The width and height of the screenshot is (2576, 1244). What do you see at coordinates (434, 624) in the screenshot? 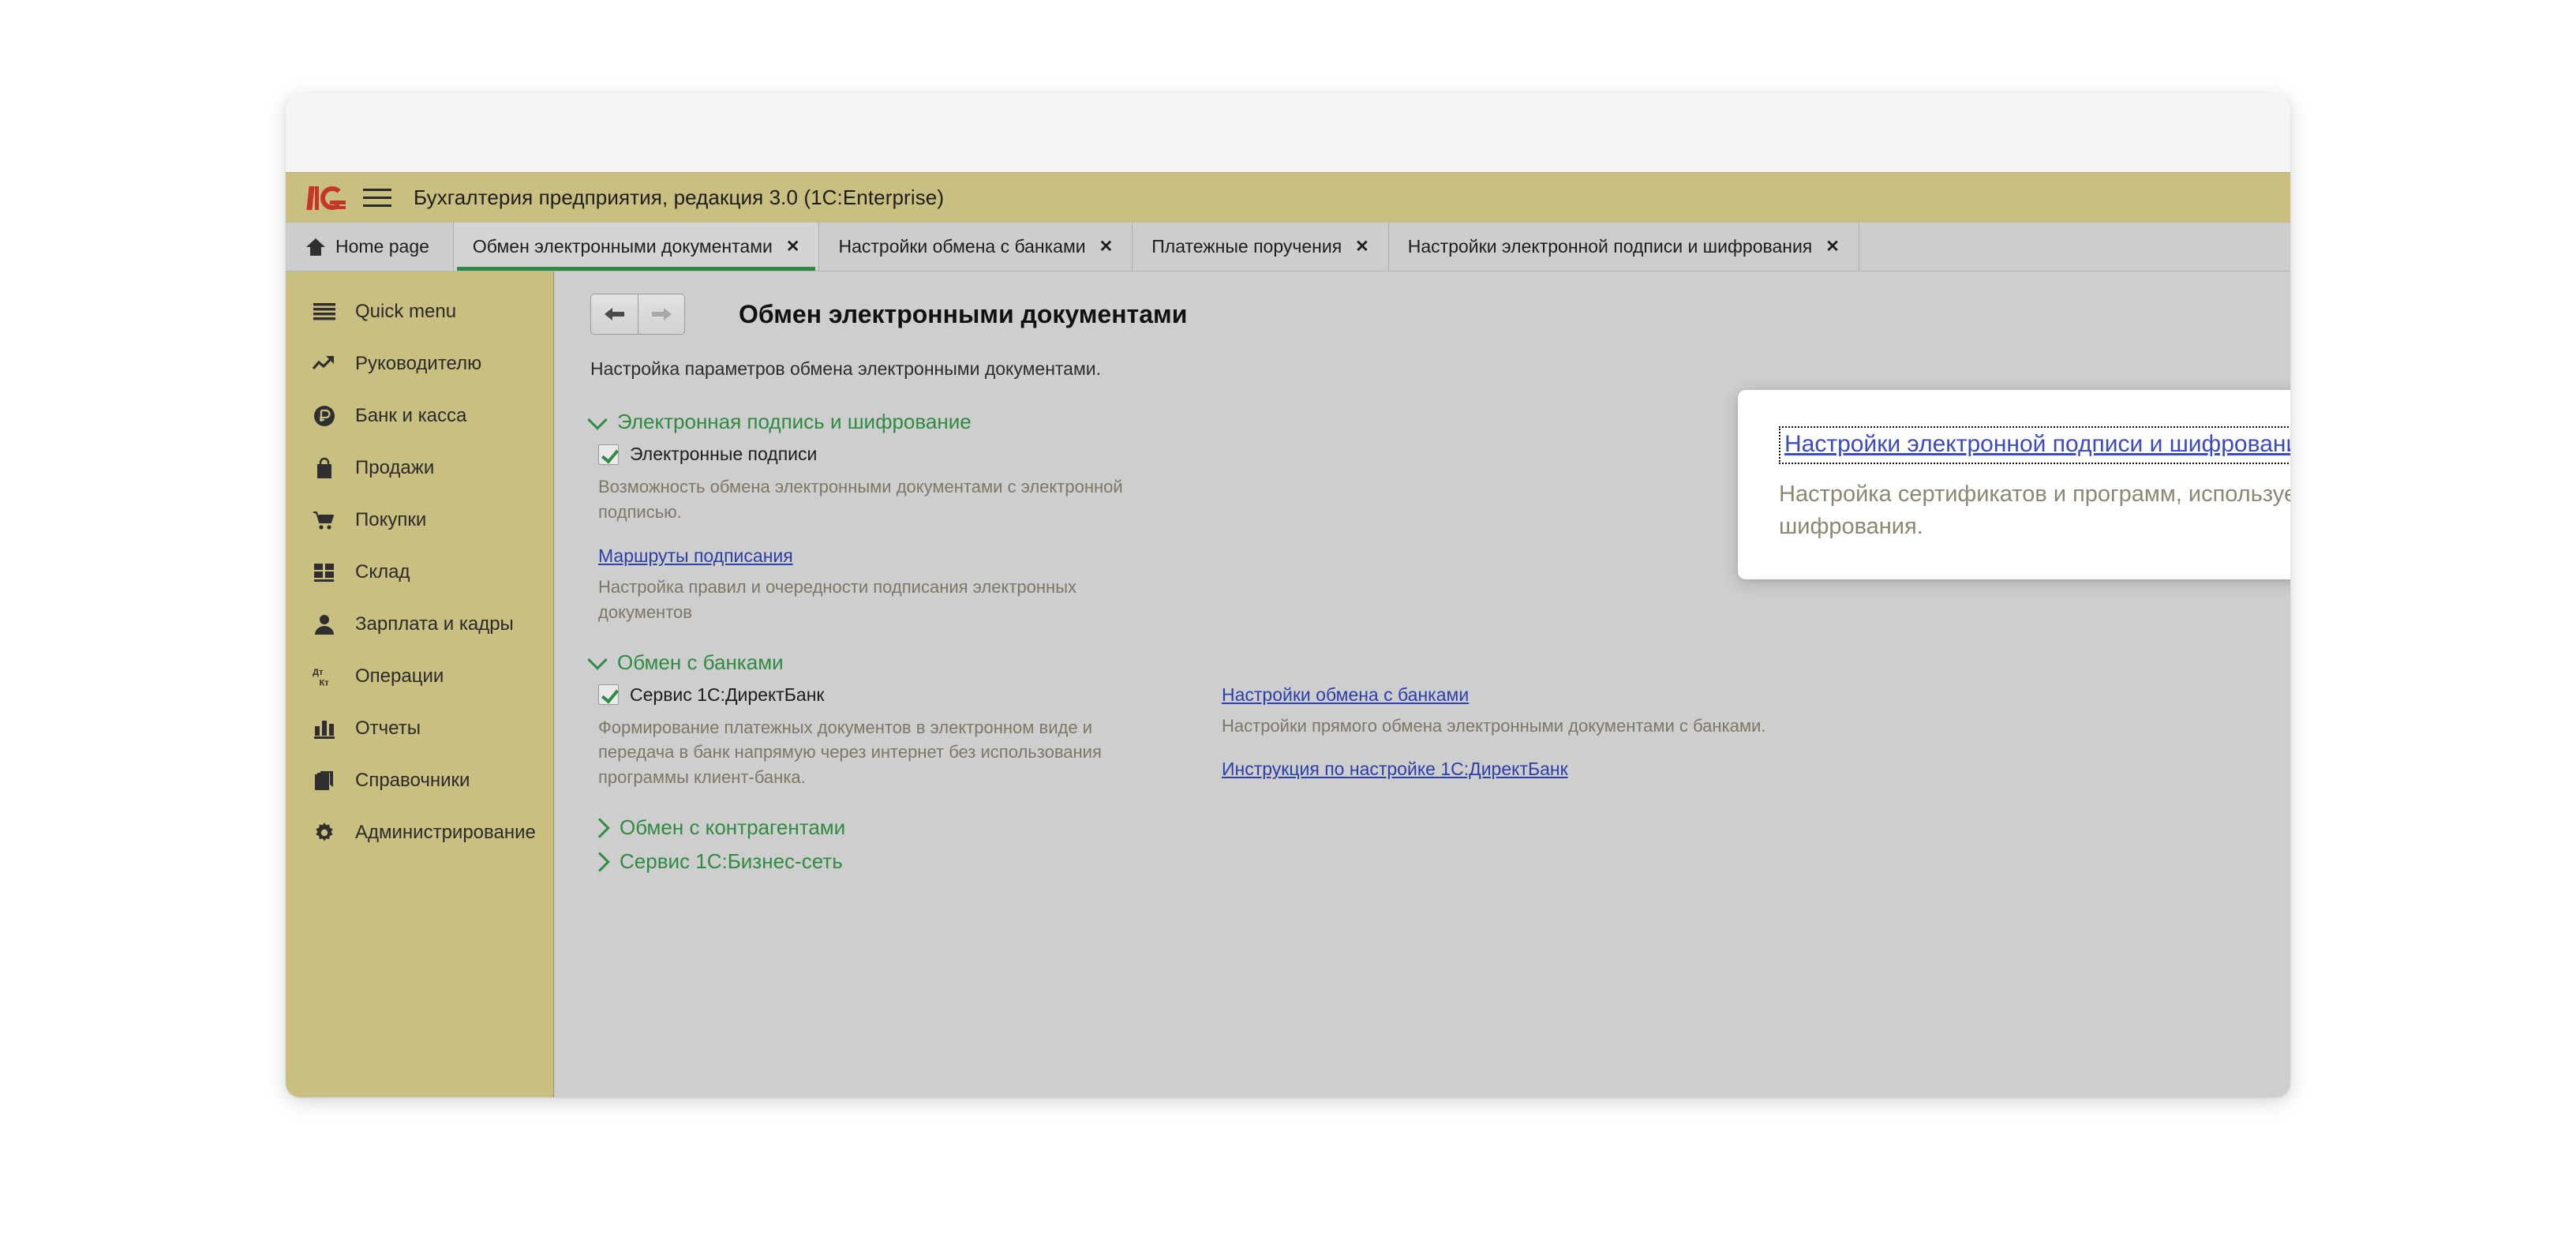
I see `sidebar-item-label: Зарплата и кадры` at bounding box center [434, 624].